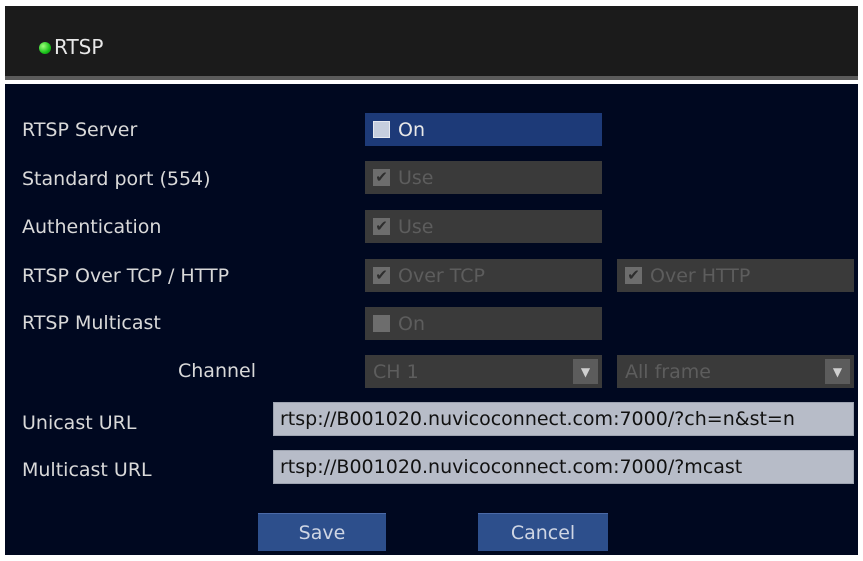  What do you see at coordinates (431, 43) in the screenshot?
I see `title-bar: RTSP` at bounding box center [431, 43].